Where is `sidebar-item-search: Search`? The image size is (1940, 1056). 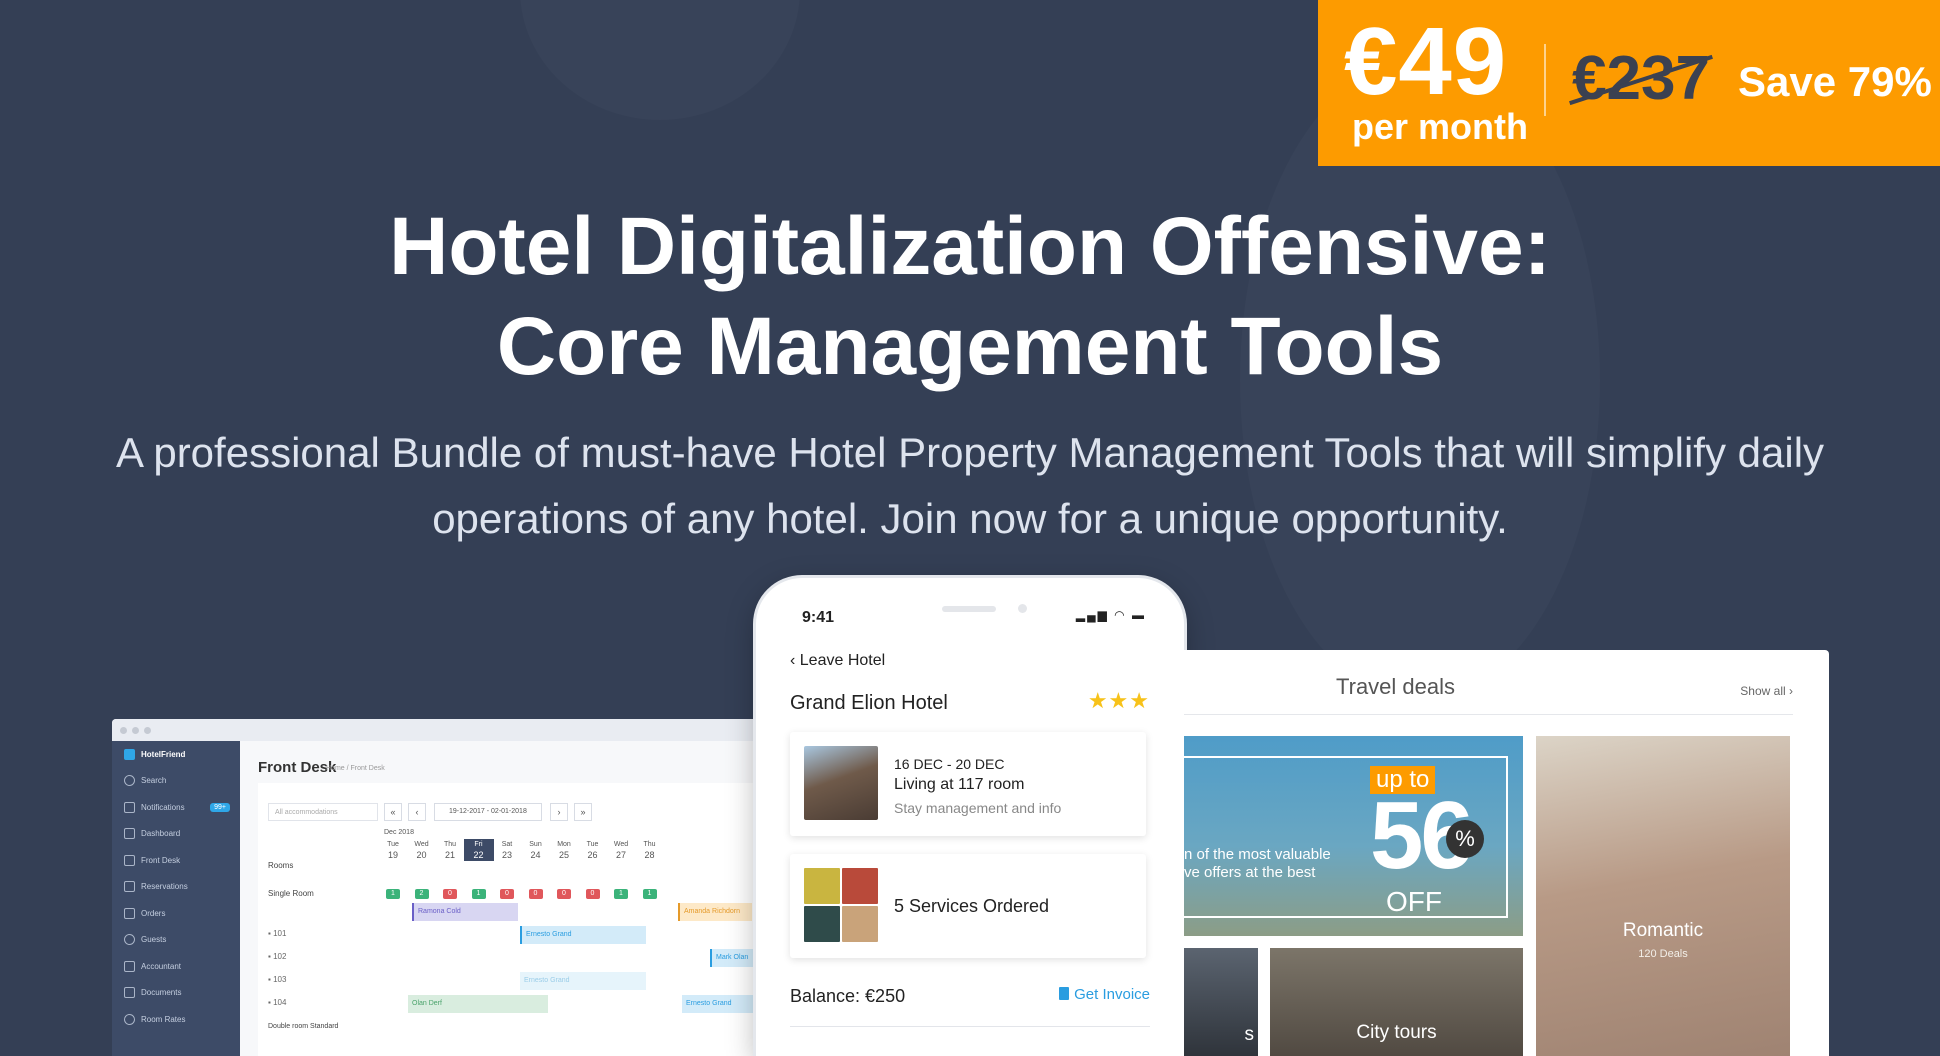 sidebar-item-search: Search is located at coordinates (176, 781).